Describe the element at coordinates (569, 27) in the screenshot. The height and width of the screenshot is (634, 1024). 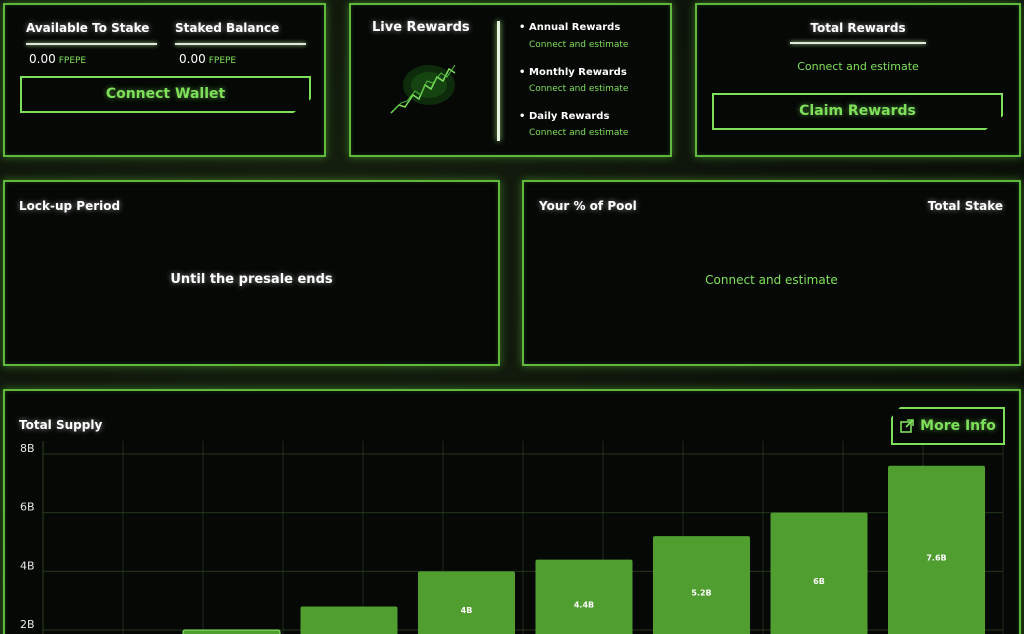
I see `annual-rewards-label: Annual Rewards` at that location.